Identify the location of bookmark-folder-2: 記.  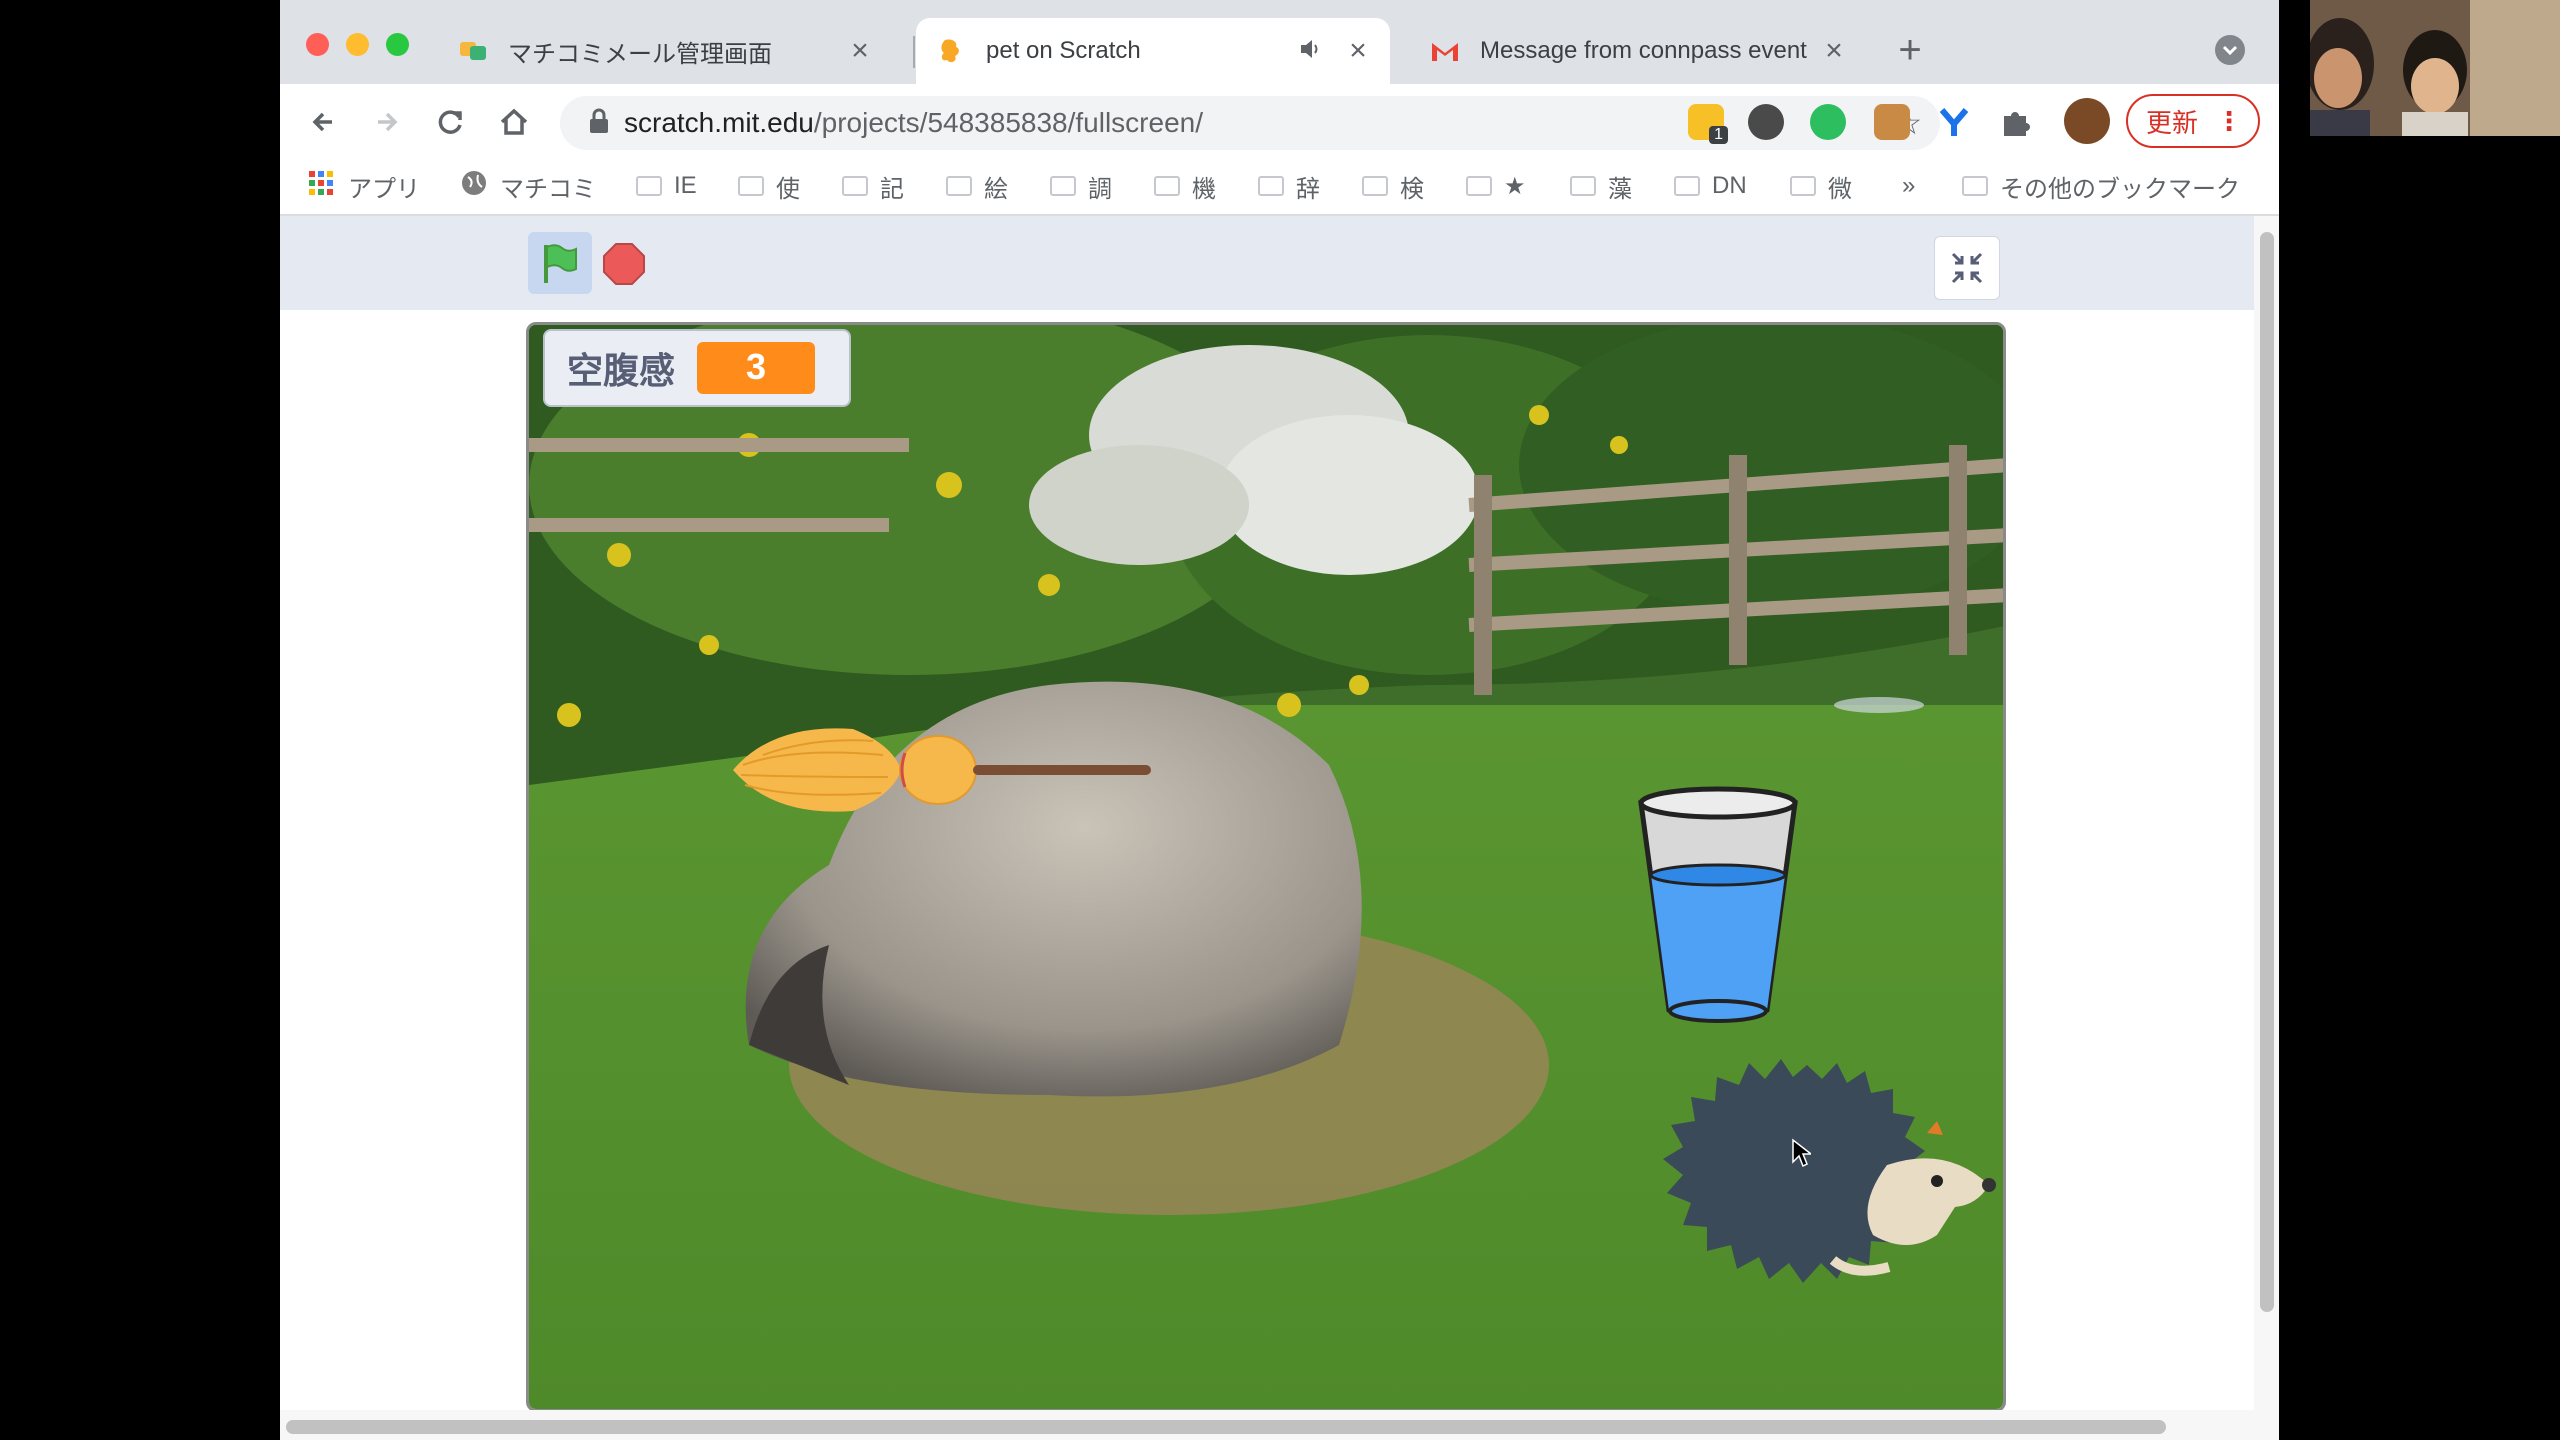
(873, 186).